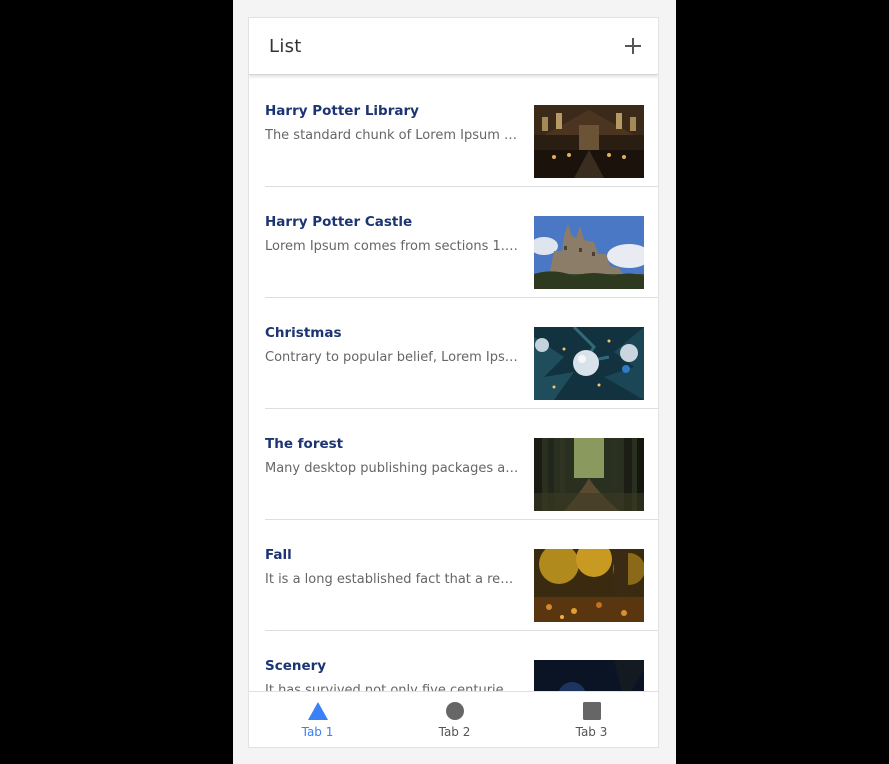 The width and height of the screenshot is (889, 764). I want to click on circle-icon, so click(455, 711).